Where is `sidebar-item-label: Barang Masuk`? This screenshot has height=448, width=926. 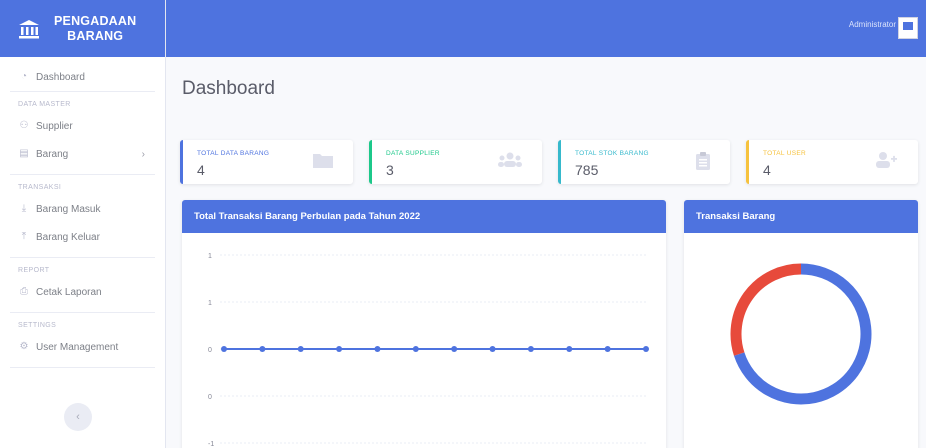
sidebar-item-label: Barang Masuk is located at coordinates (68, 209).